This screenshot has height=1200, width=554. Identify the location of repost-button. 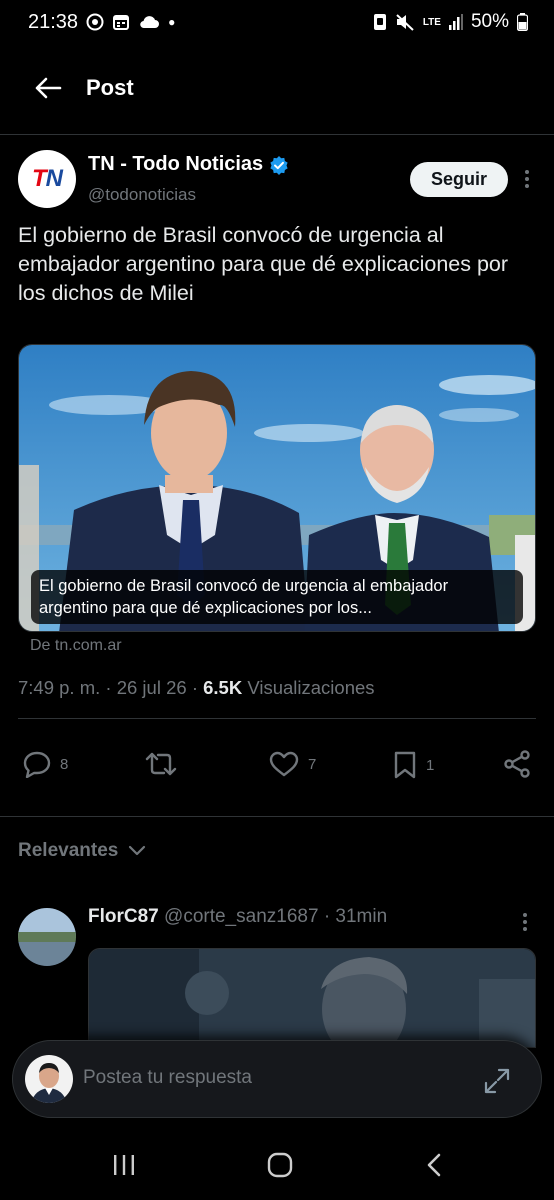
(165, 764).